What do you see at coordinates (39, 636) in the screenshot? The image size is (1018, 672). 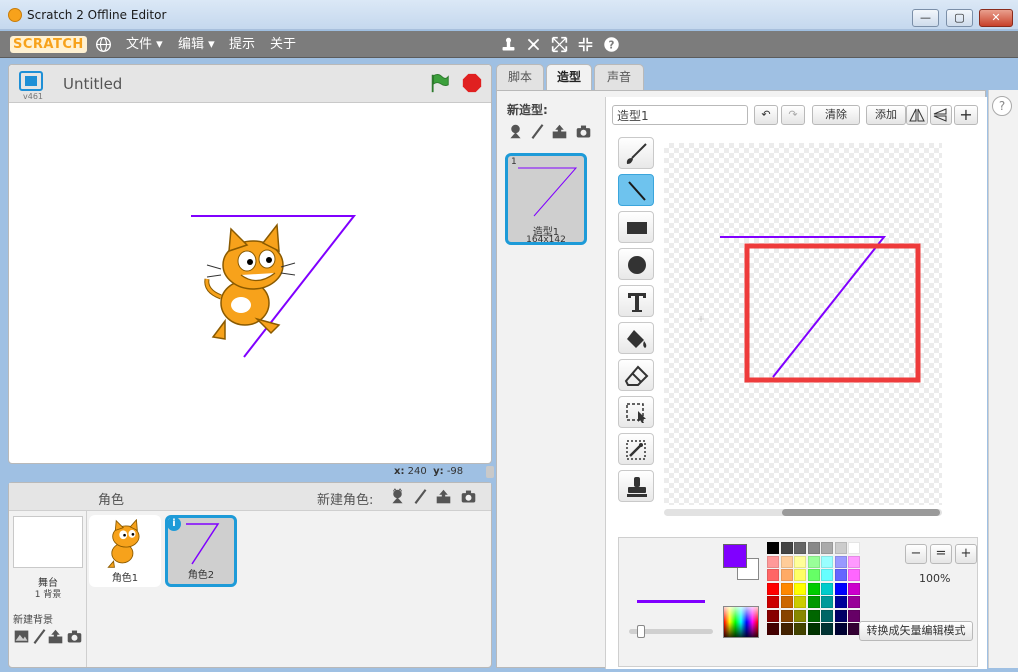 I see `paint-new-backdrop-icon` at bounding box center [39, 636].